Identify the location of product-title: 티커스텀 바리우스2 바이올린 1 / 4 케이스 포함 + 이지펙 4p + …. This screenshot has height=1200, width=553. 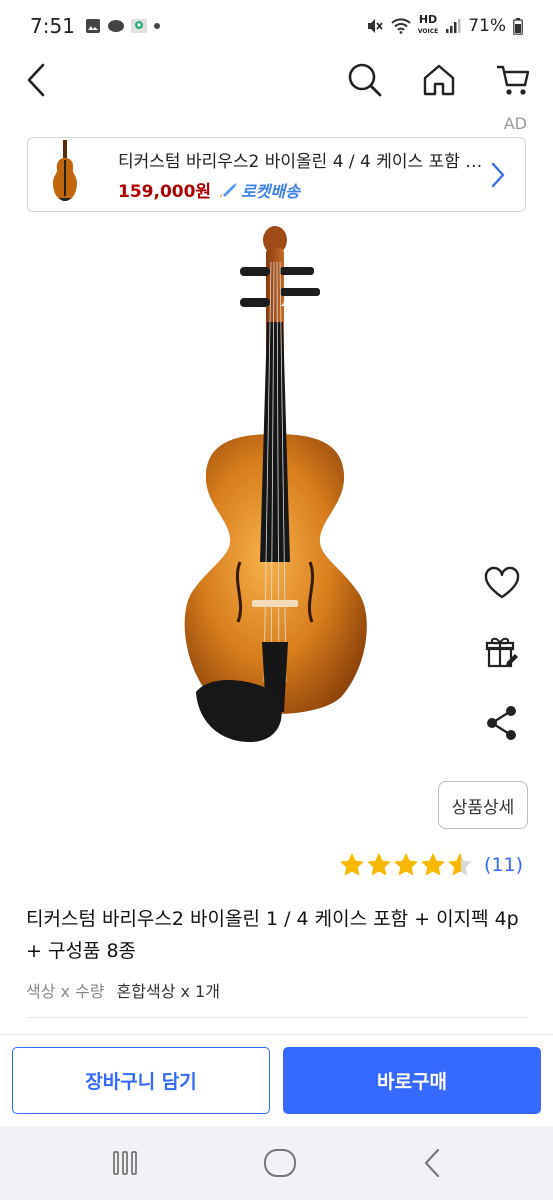
(272, 935).